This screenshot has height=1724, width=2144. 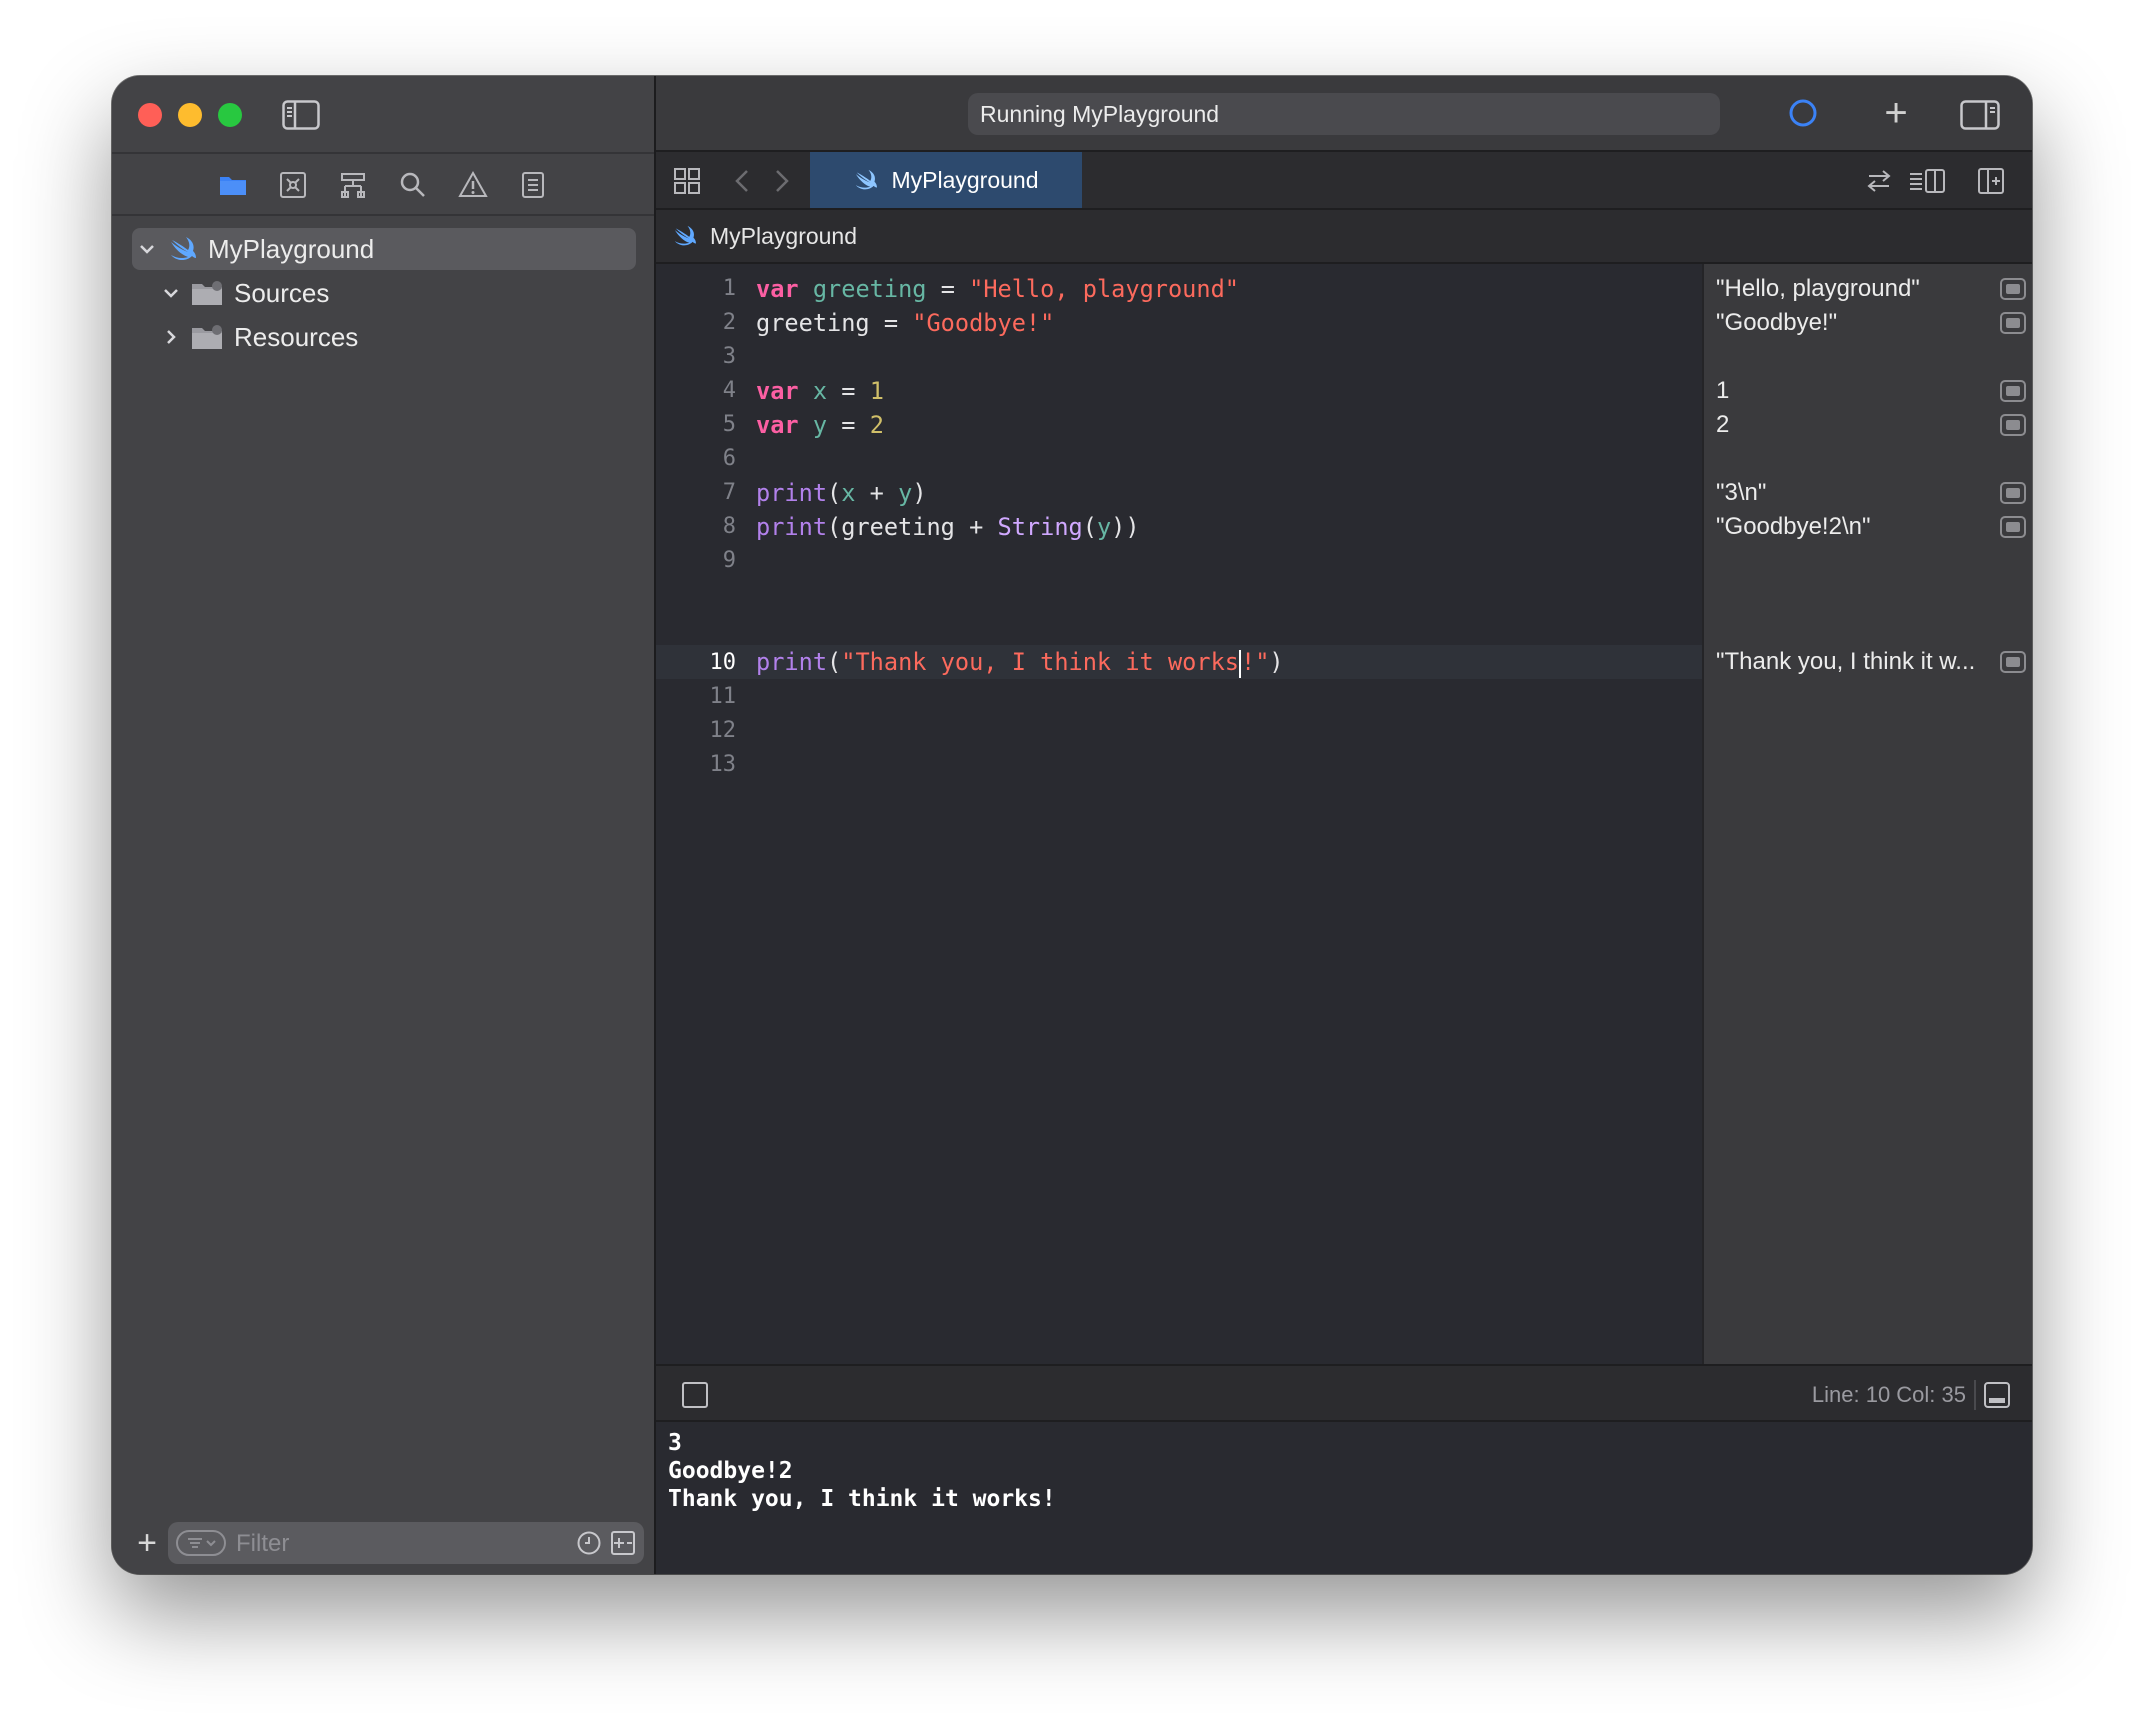 What do you see at coordinates (1871, 391) in the screenshot?
I see `result-row: 1` at bounding box center [1871, 391].